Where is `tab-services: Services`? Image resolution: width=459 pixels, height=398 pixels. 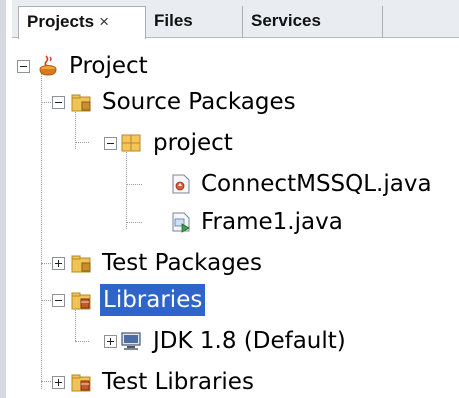
tab-services: Services is located at coordinates (313, 22).